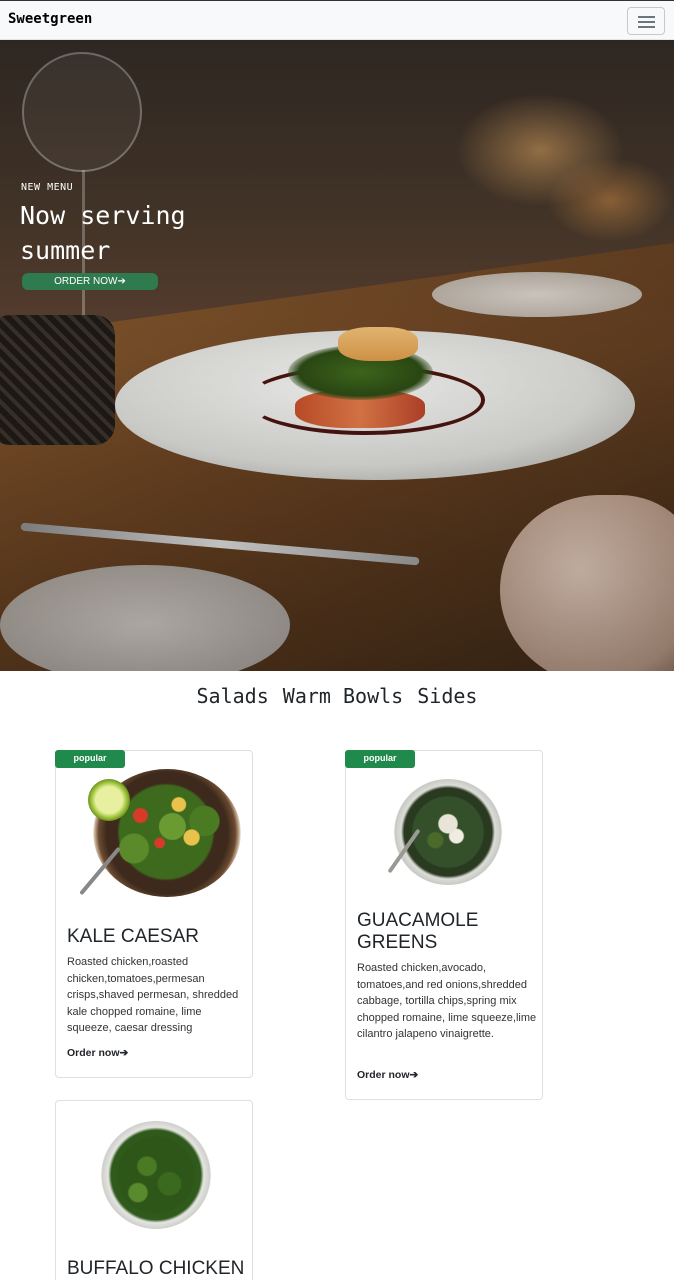  What do you see at coordinates (156, 1268) in the screenshot?
I see `card-title: BUFFALO CHICKEN` at bounding box center [156, 1268].